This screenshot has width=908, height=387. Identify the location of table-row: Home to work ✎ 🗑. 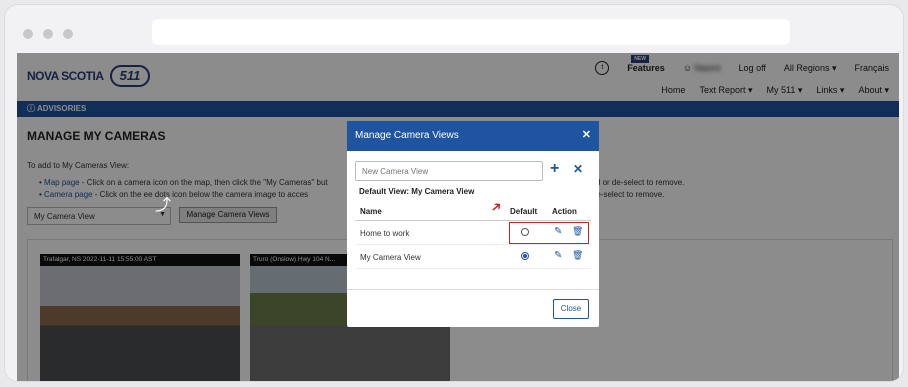
(473, 233).